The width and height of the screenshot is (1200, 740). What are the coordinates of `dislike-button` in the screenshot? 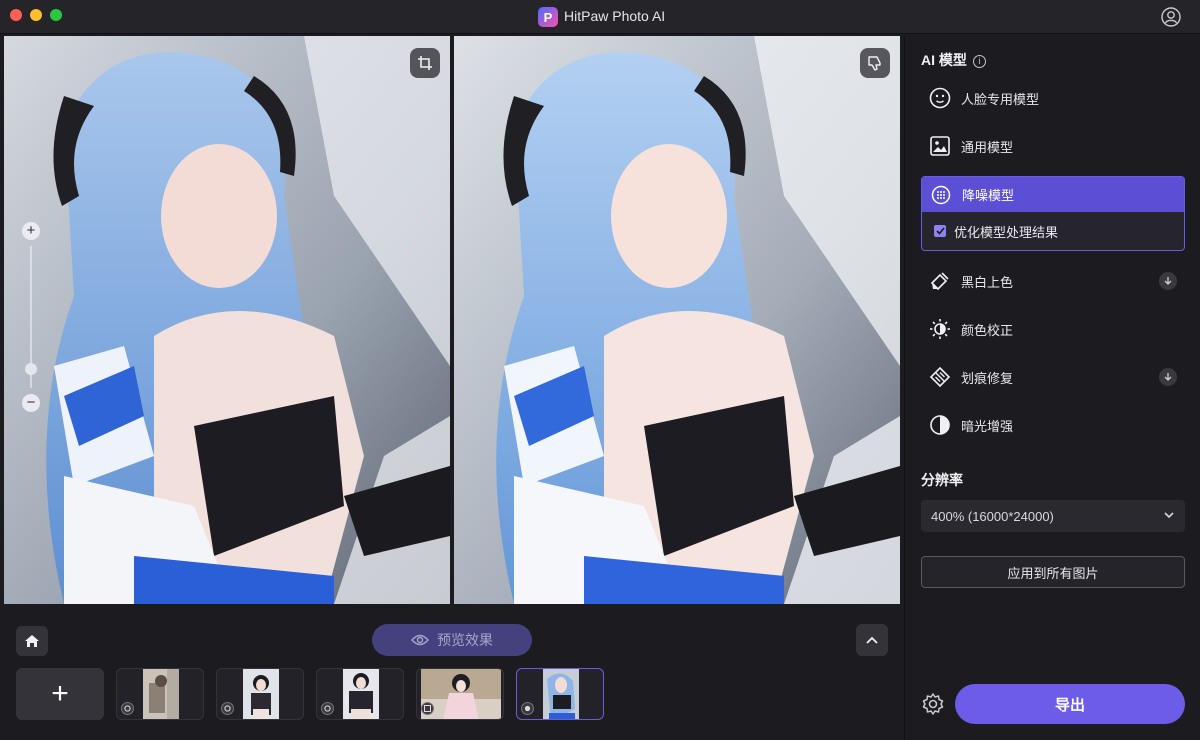 It's located at (875, 63).